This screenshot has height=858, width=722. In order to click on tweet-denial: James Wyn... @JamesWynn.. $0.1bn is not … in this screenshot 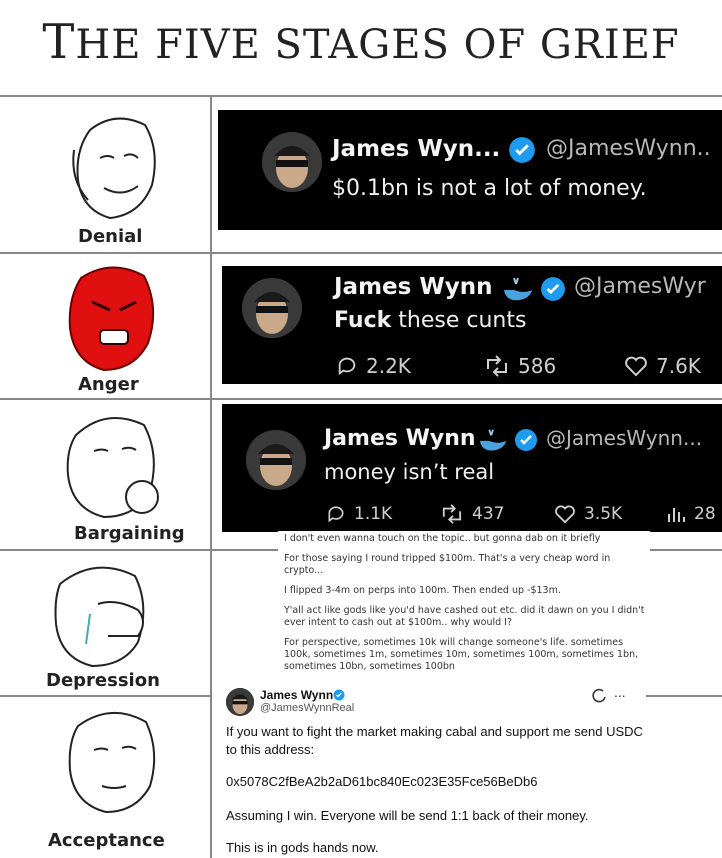, I will do `click(470, 170)`.